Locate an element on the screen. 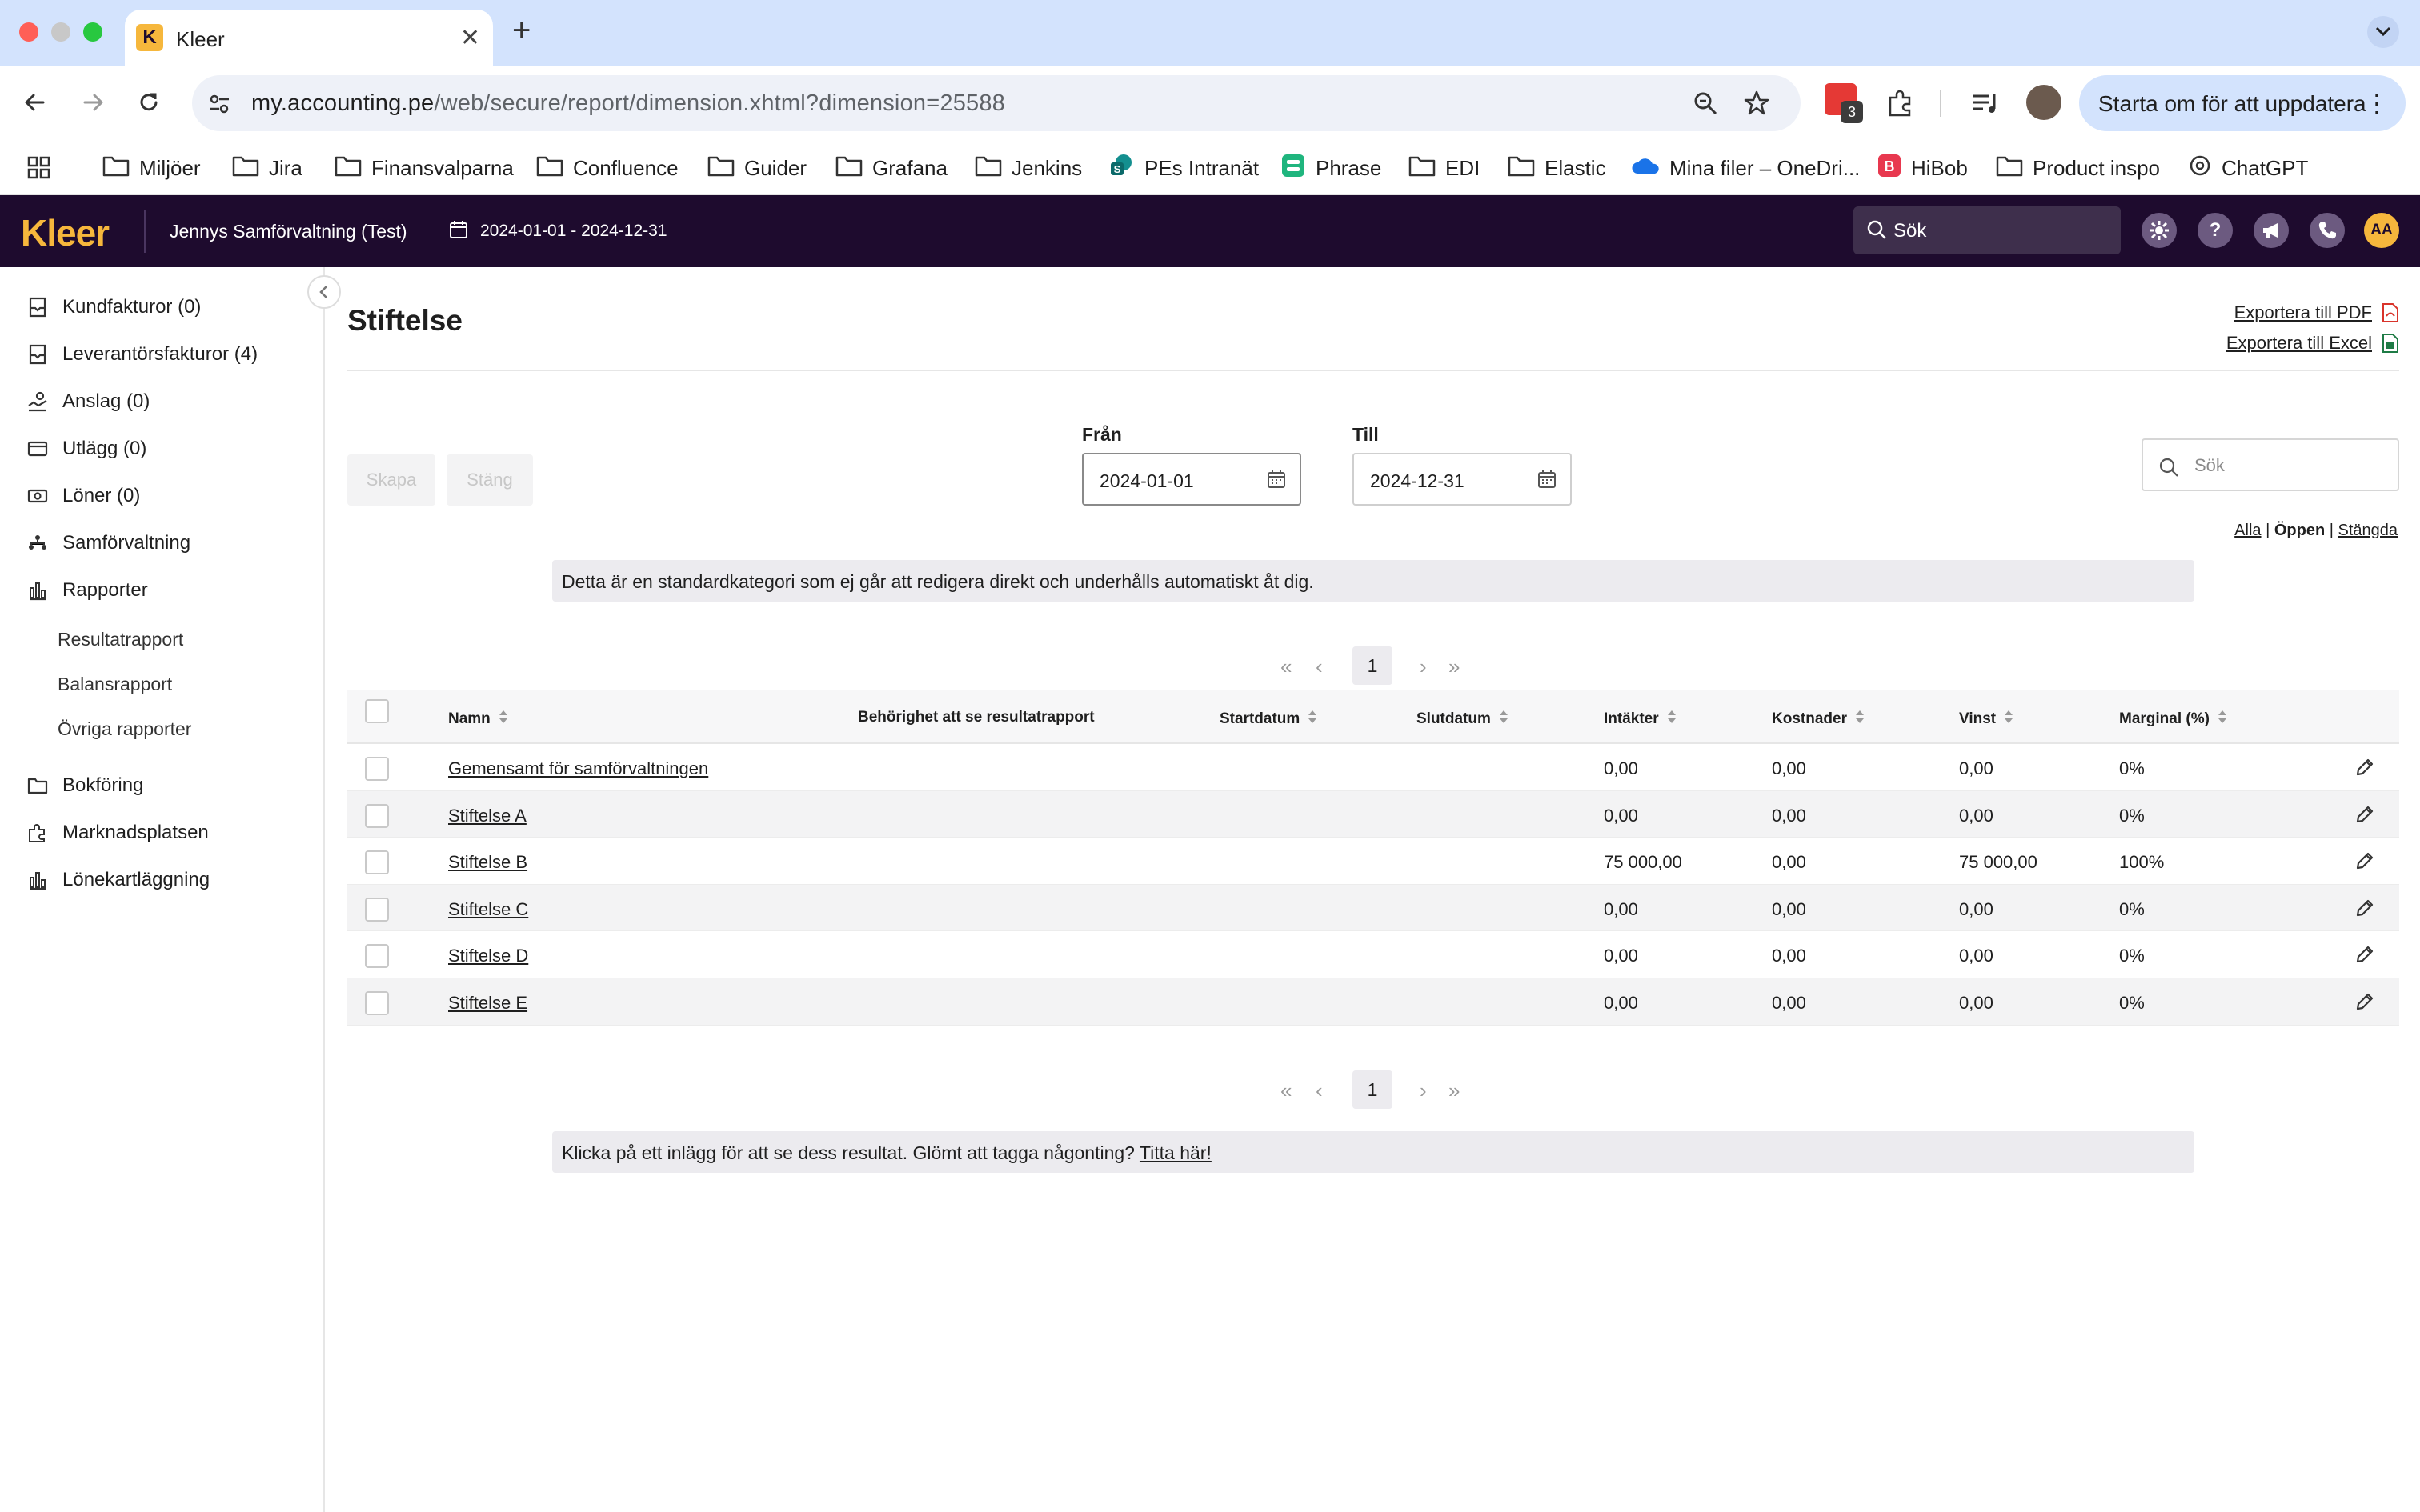 The height and width of the screenshot is (1512, 2420). settings-gear-icon is located at coordinates (2159, 230).